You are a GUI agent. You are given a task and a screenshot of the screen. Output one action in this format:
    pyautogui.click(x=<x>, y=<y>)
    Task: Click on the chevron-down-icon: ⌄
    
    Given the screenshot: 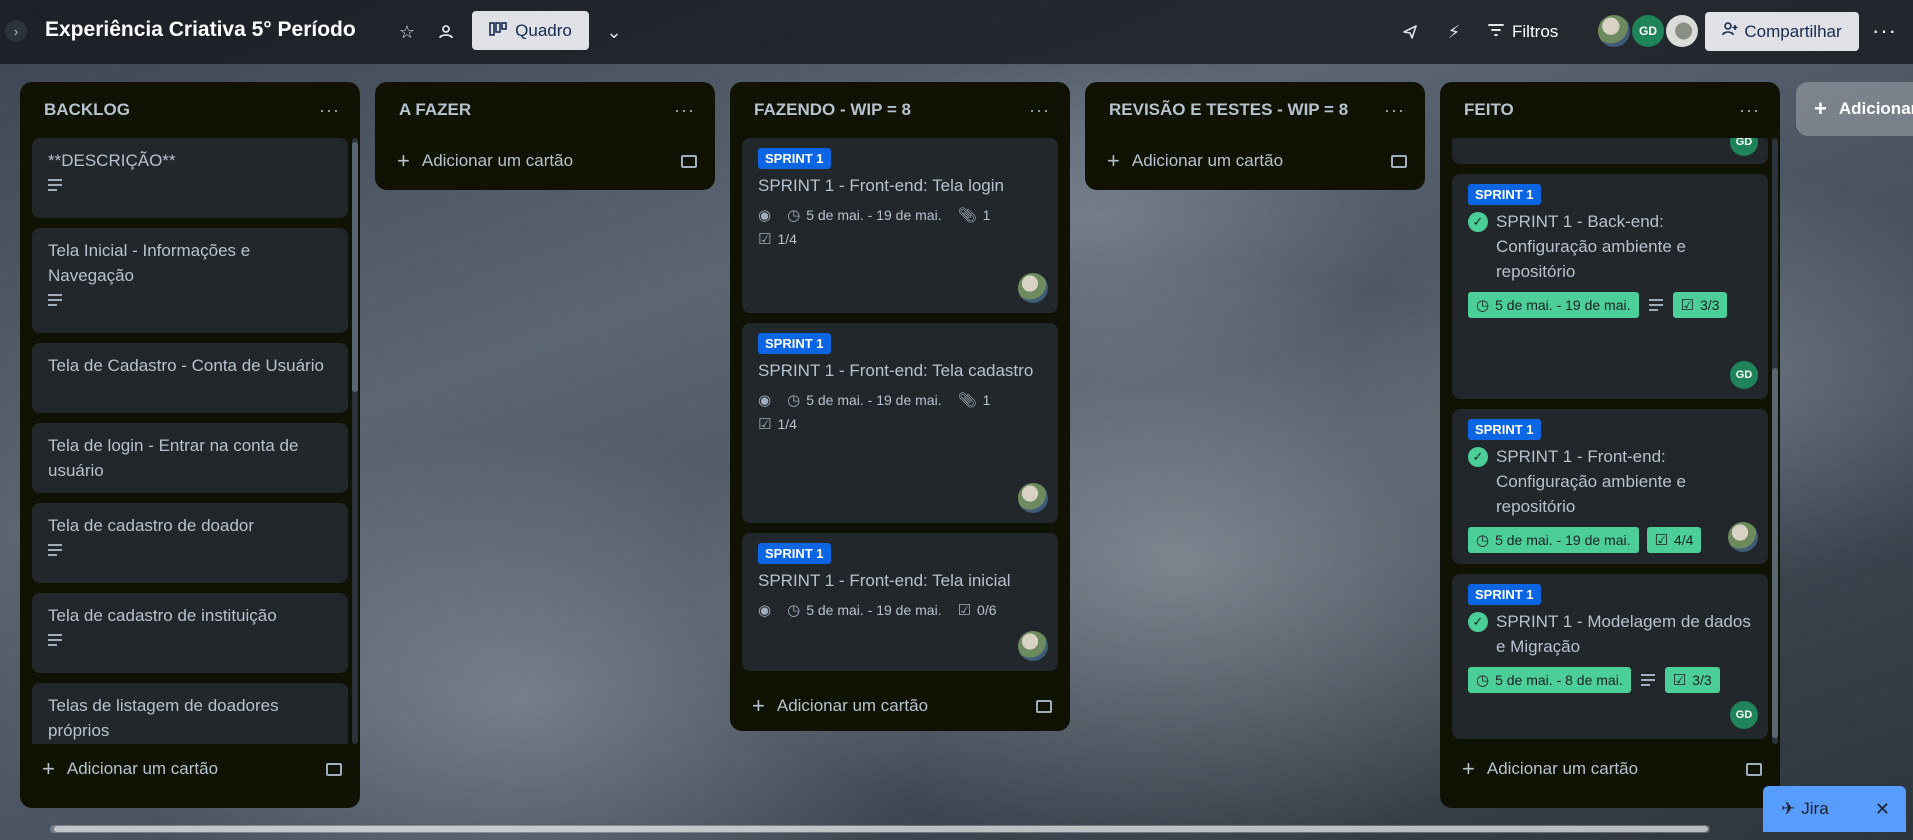 What is the action you would take?
    pyautogui.click(x=614, y=32)
    